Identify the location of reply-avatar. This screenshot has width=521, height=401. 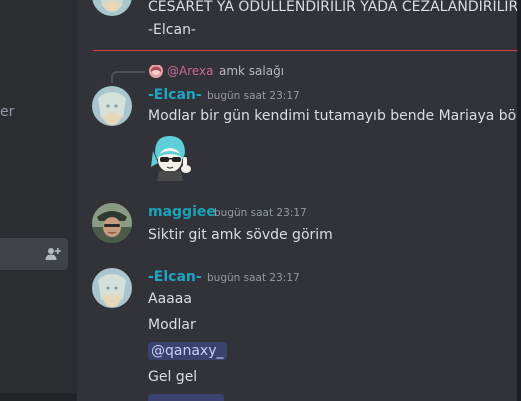
(156, 71).